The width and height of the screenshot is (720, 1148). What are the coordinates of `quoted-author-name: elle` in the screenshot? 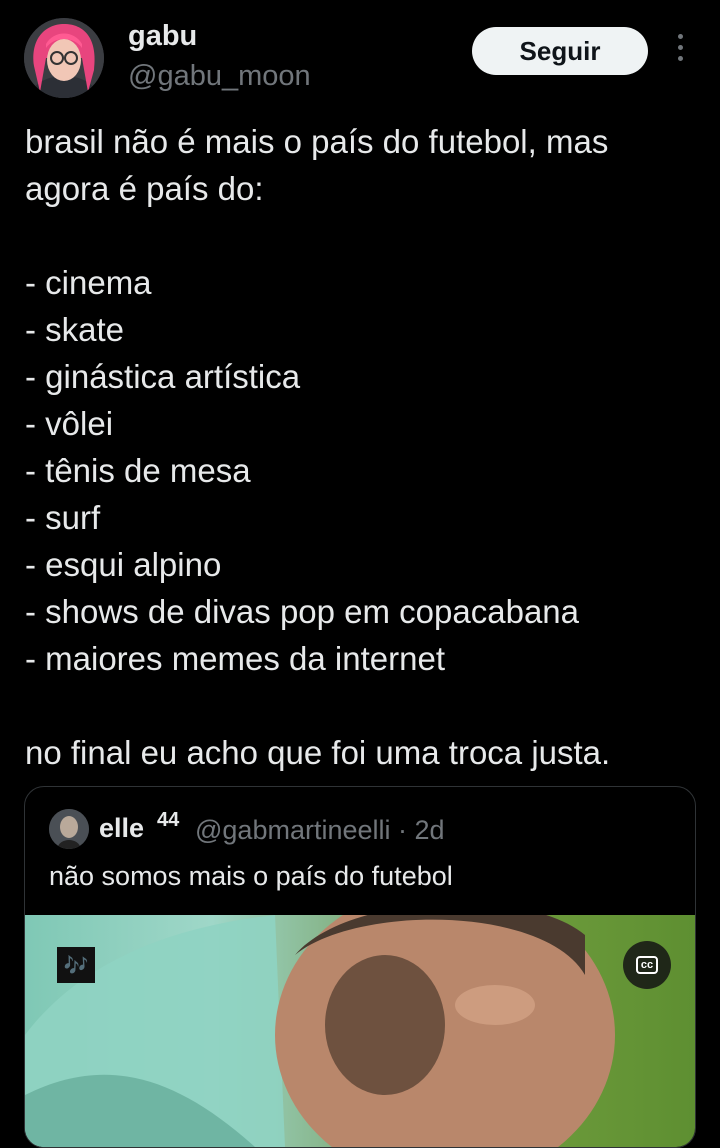 It's located at (121, 828).